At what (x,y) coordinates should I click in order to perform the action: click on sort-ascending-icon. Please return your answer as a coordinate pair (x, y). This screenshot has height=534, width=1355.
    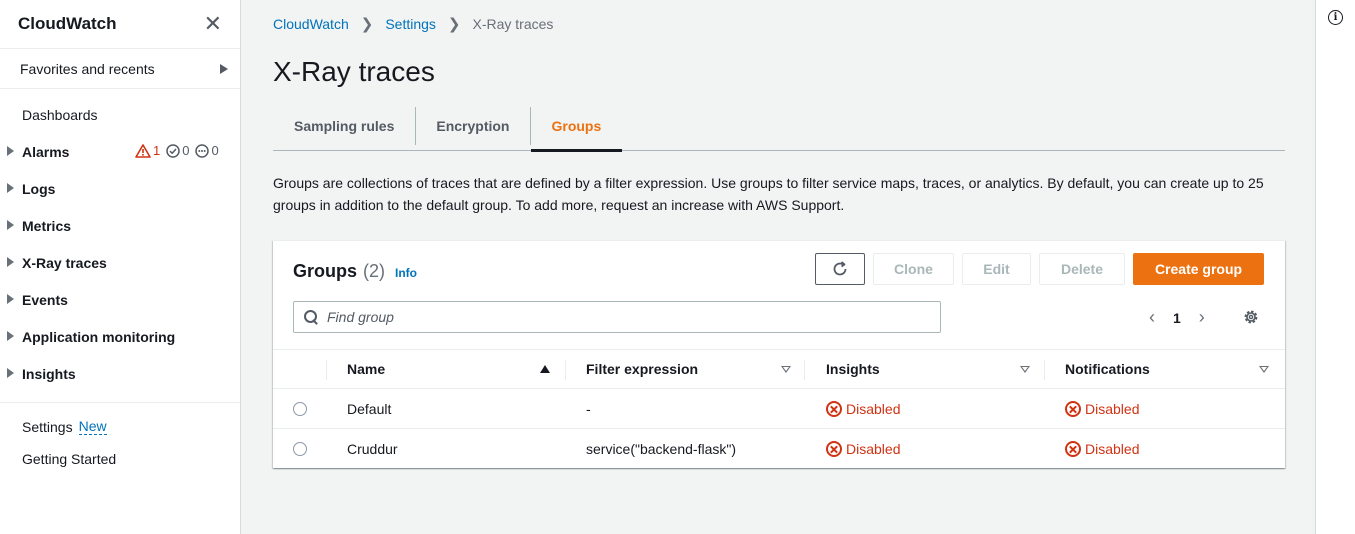
    Looking at the image, I should click on (545, 369).